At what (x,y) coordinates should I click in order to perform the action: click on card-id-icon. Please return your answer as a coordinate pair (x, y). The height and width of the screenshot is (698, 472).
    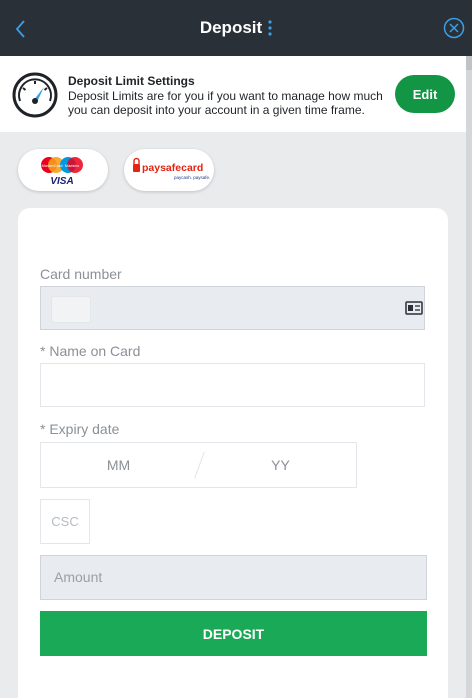
    Looking at the image, I should click on (414, 308).